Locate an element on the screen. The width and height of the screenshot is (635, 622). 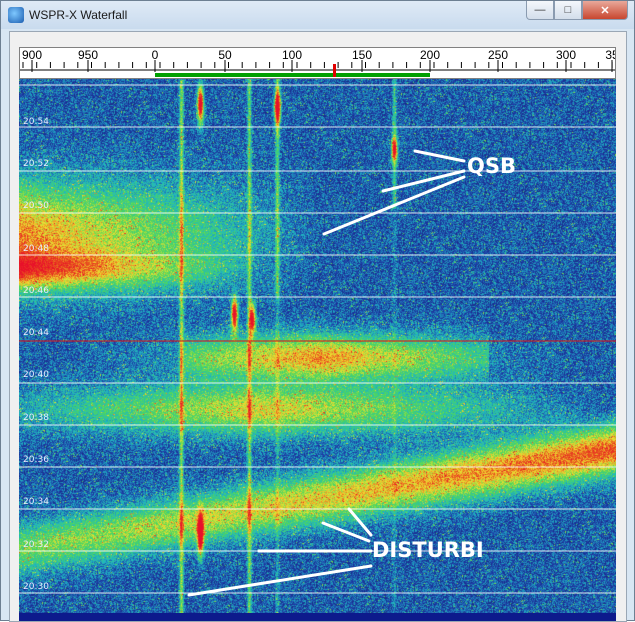
globe-icon is located at coordinates (16, 15).